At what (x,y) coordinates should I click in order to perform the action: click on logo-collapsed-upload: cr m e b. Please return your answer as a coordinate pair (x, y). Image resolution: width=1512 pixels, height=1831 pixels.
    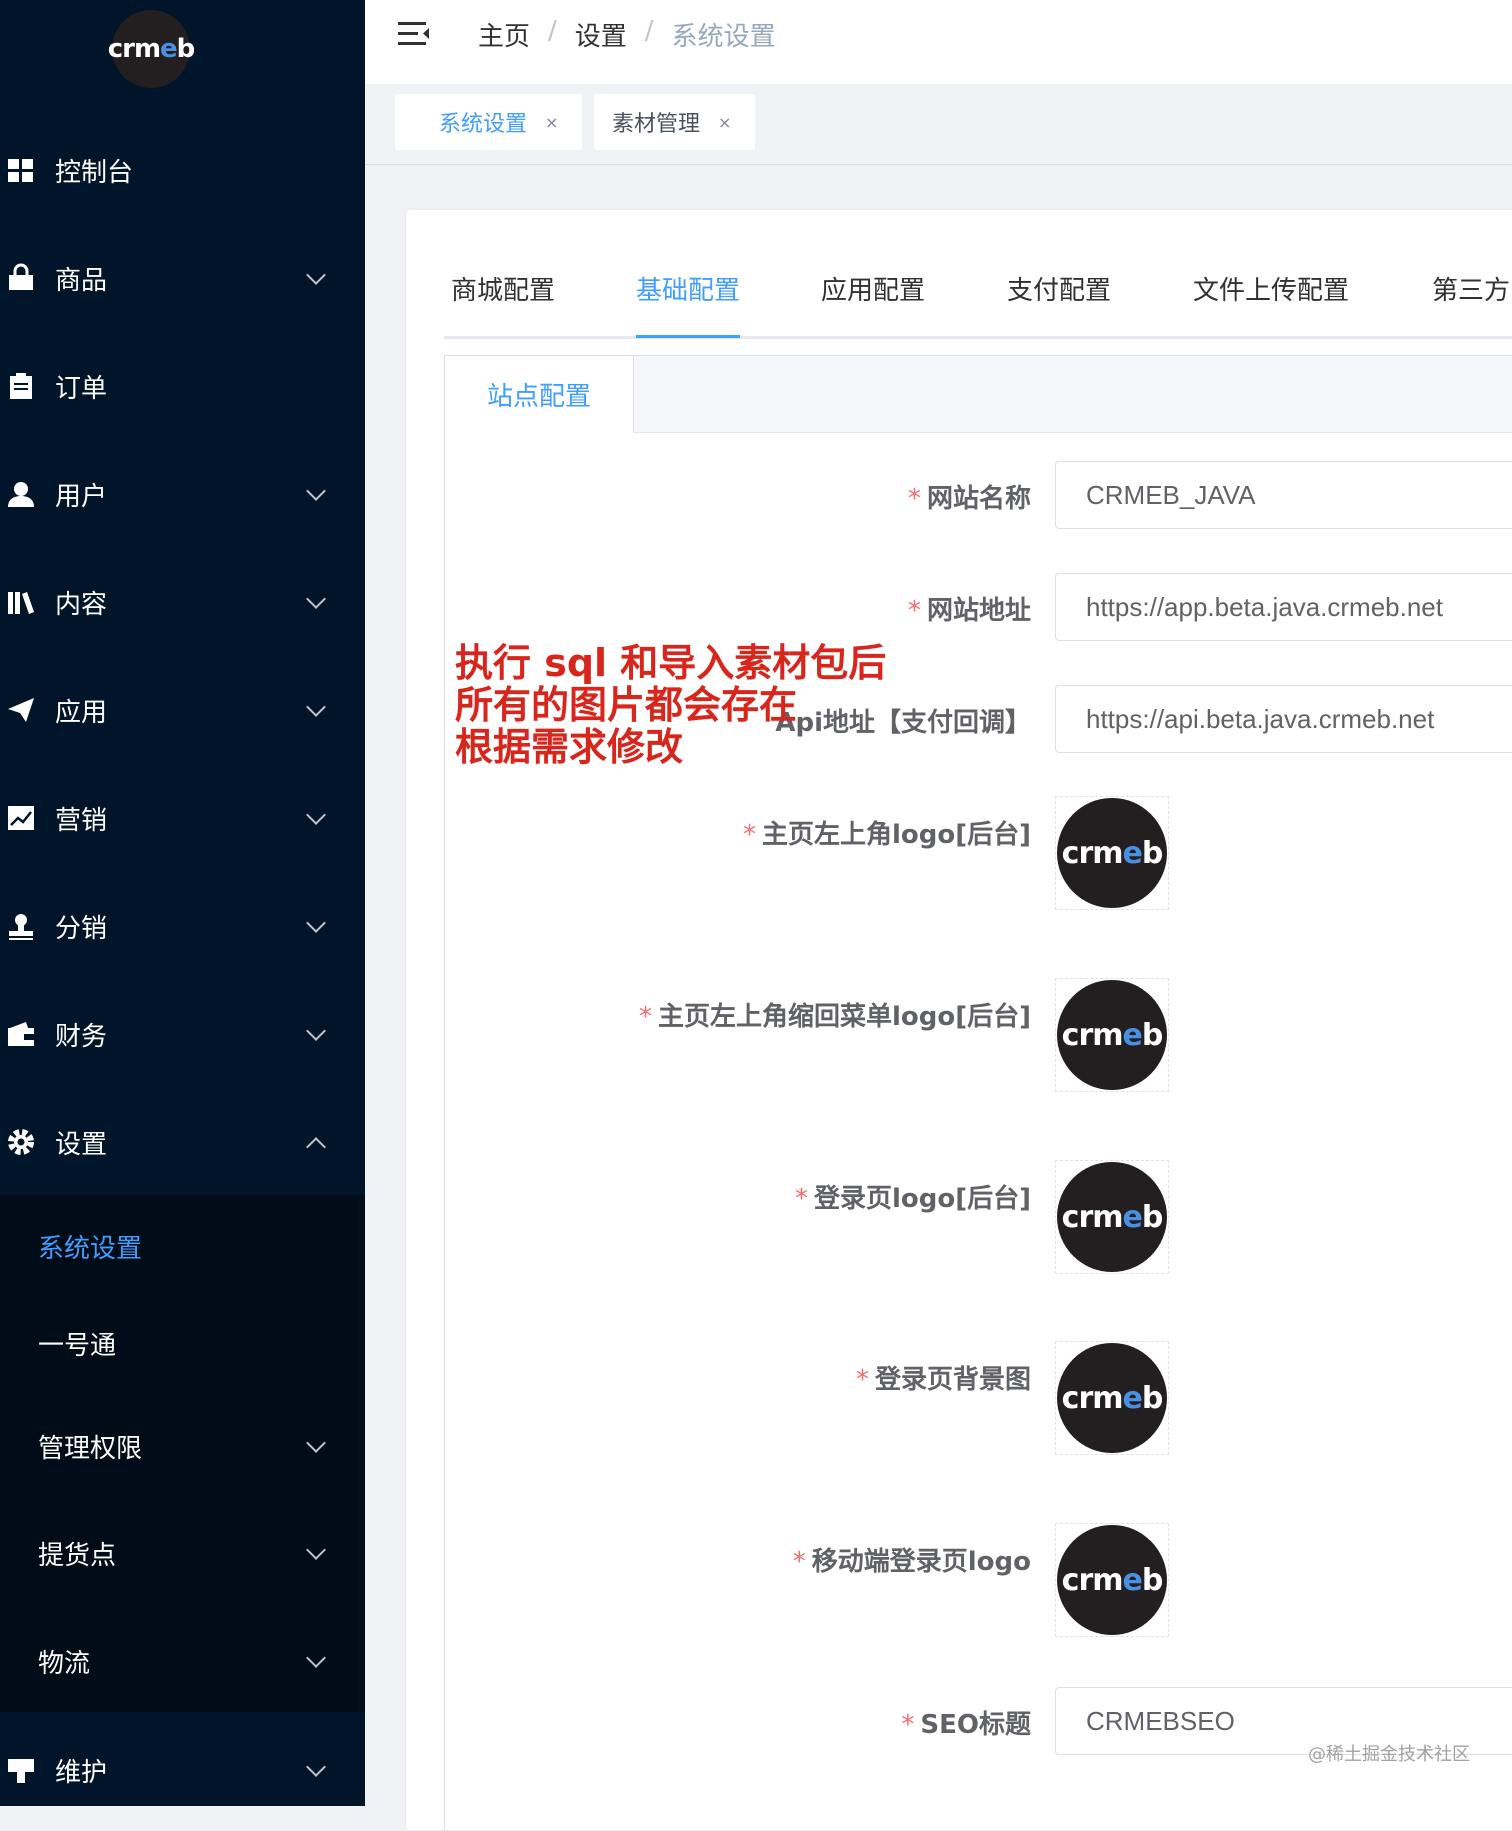
    Looking at the image, I should click on (1112, 1035).